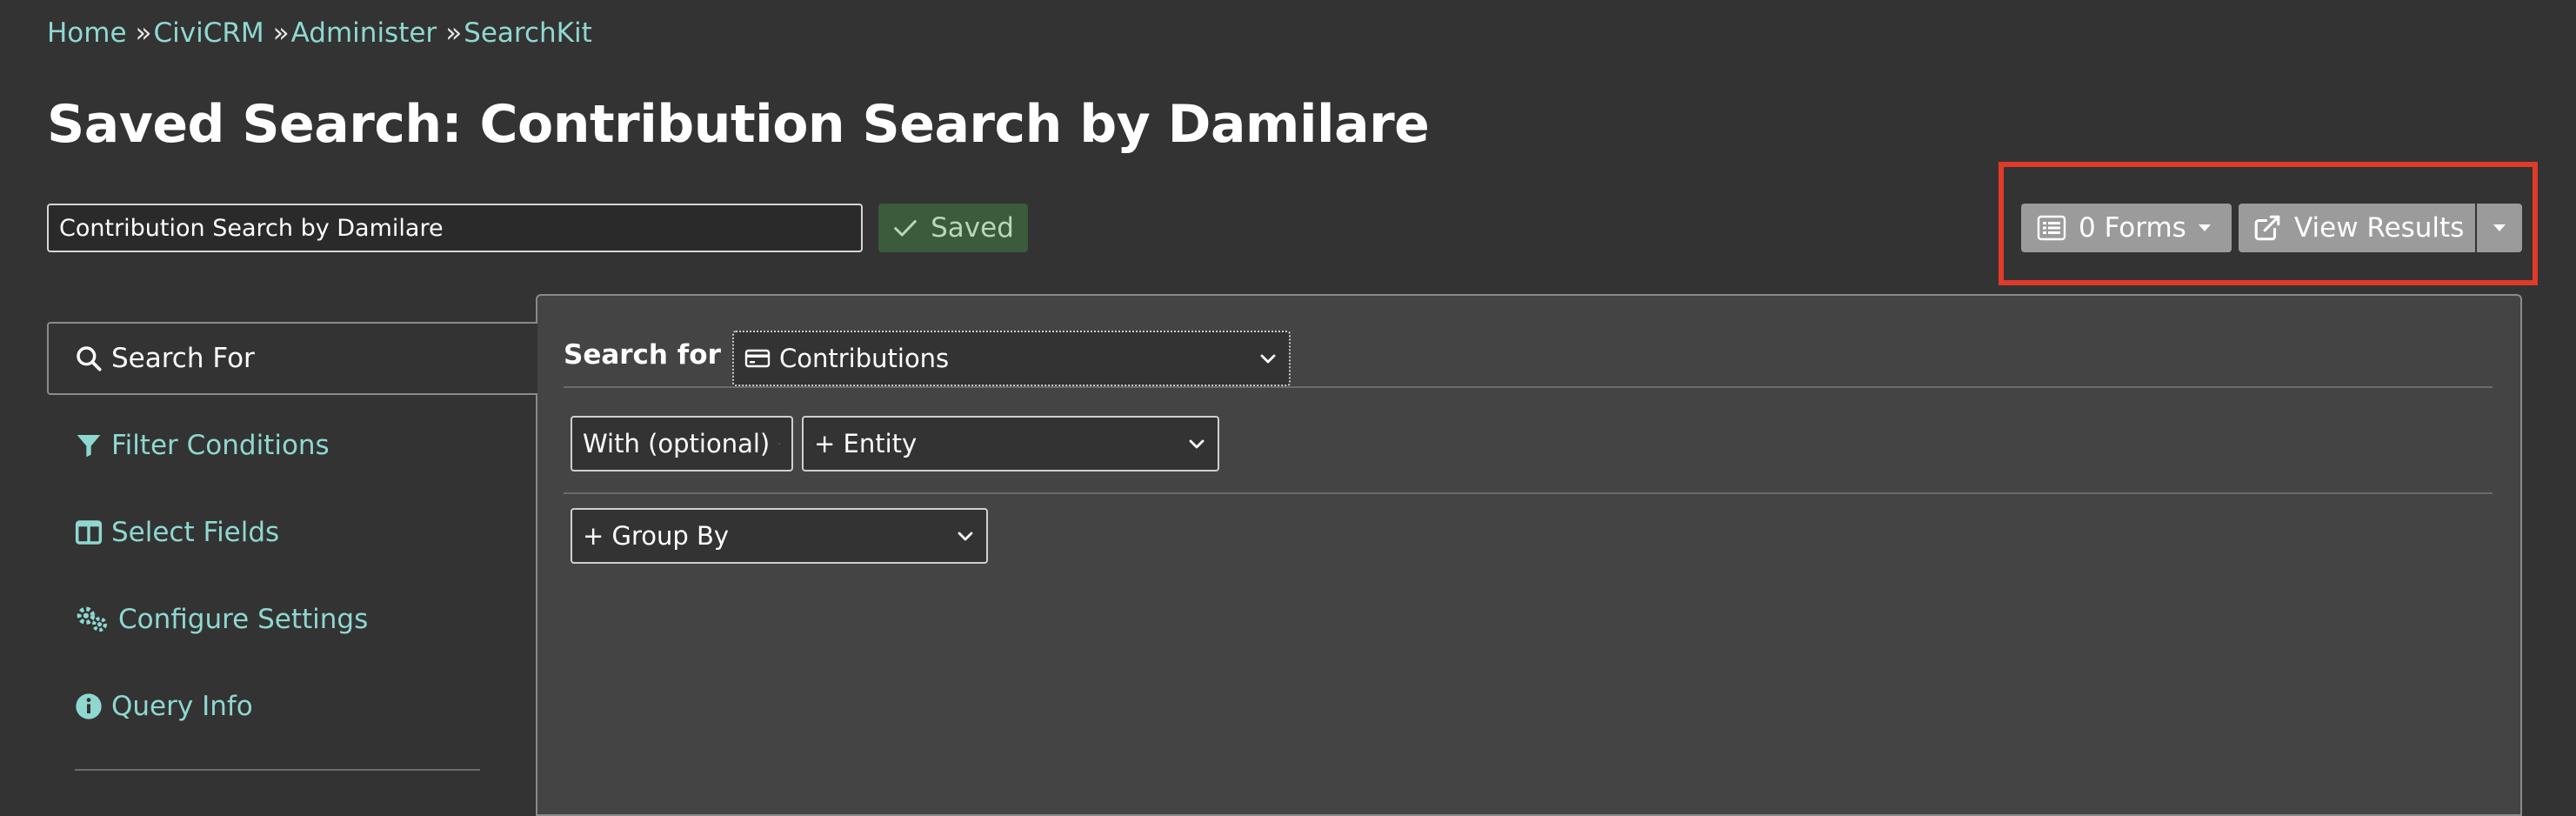 This screenshot has width=2576, height=816. I want to click on forms-dropdown-button: 0 Forms, so click(2126, 228).